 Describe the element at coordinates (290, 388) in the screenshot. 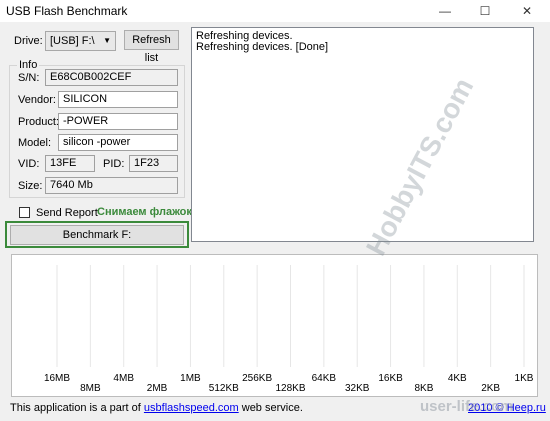

I see `tick-label: 128KB` at that location.